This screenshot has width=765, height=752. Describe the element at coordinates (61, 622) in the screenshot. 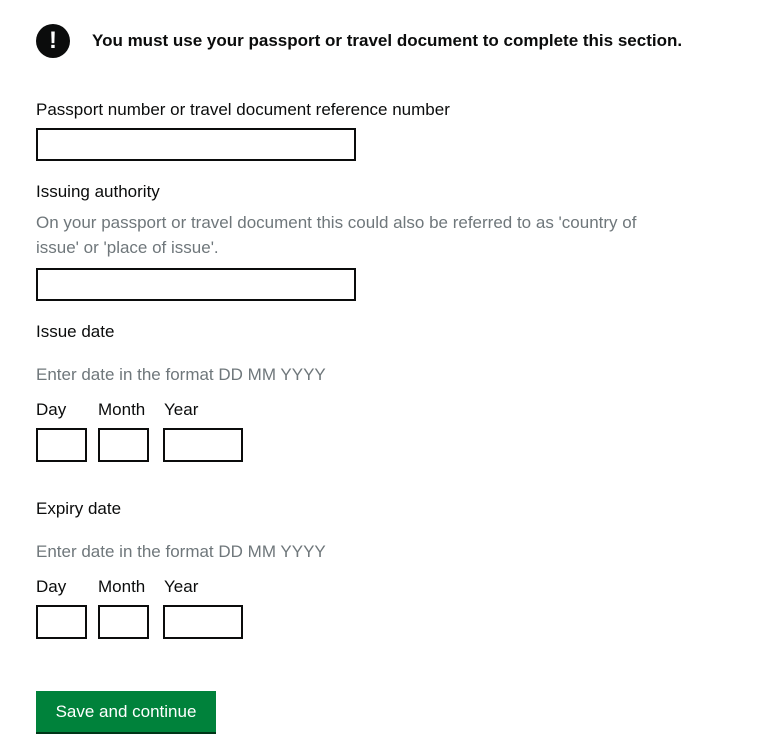

I see `expiry-day-input` at that location.